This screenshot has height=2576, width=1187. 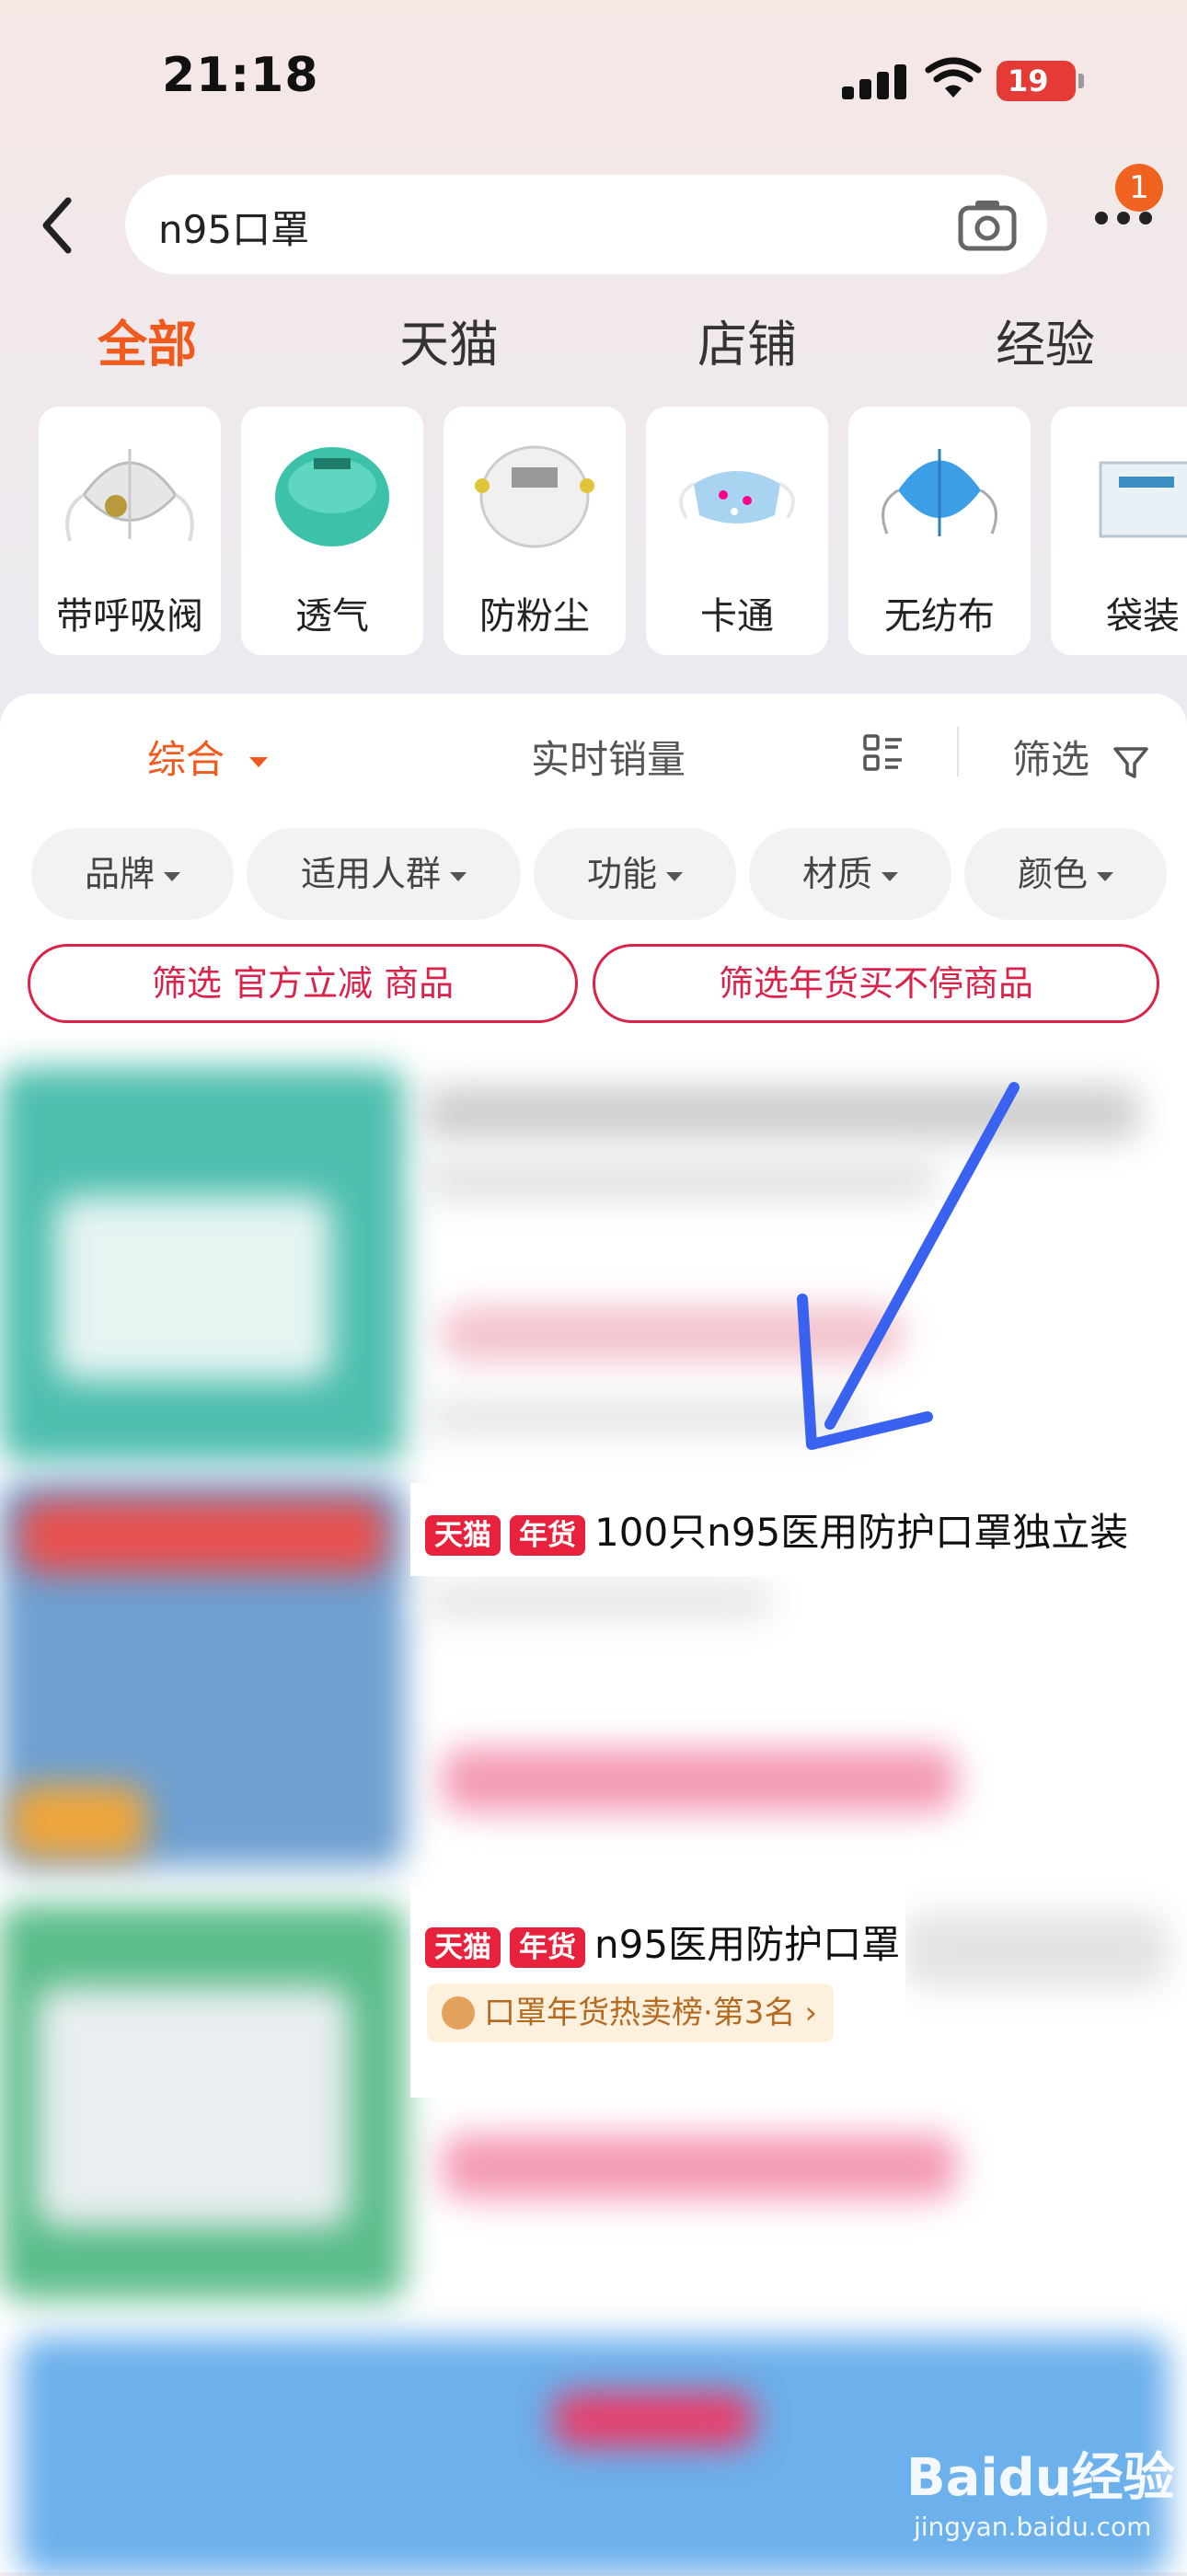 What do you see at coordinates (640, 2013) in the screenshot?
I see `ranking-label: 口罩年货热卖榜·第3名` at bounding box center [640, 2013].